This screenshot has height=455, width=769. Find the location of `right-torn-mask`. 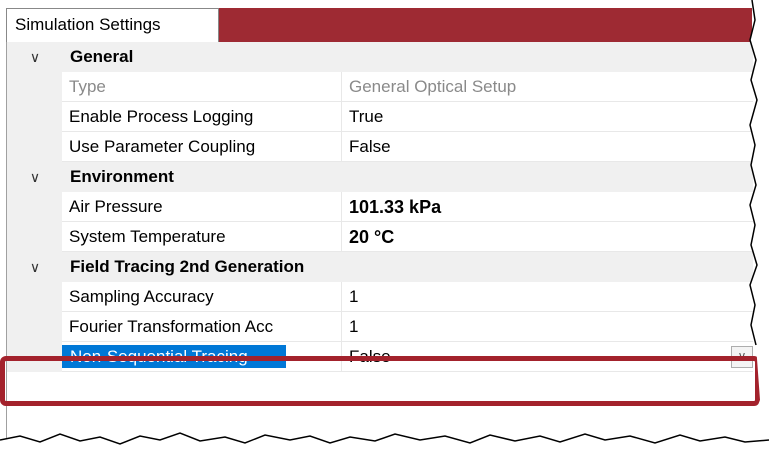

right-torn-mask is located at coordinates (759, 227).